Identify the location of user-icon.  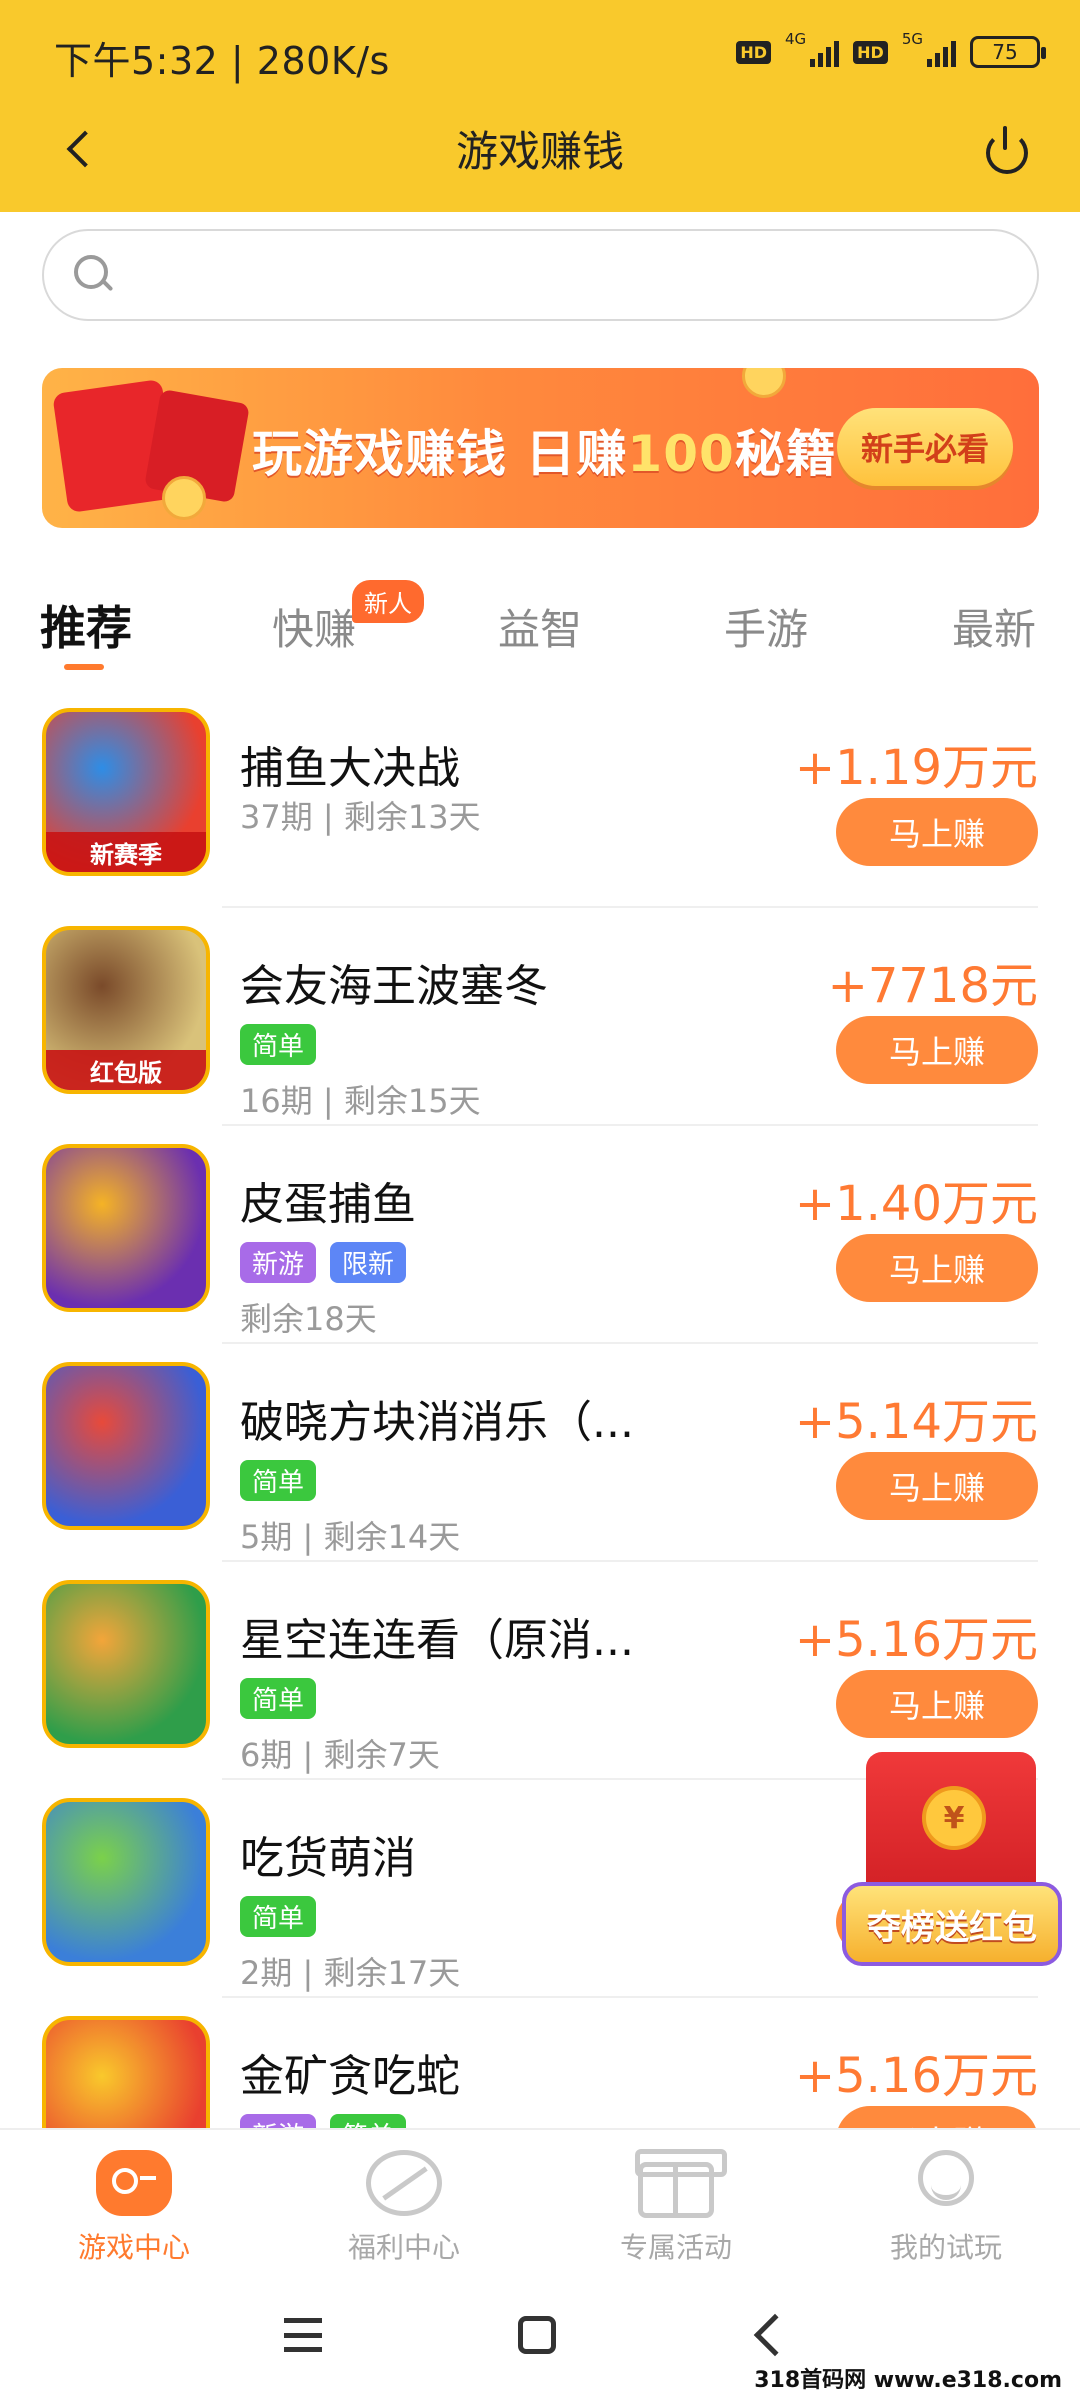
(946, 2178).